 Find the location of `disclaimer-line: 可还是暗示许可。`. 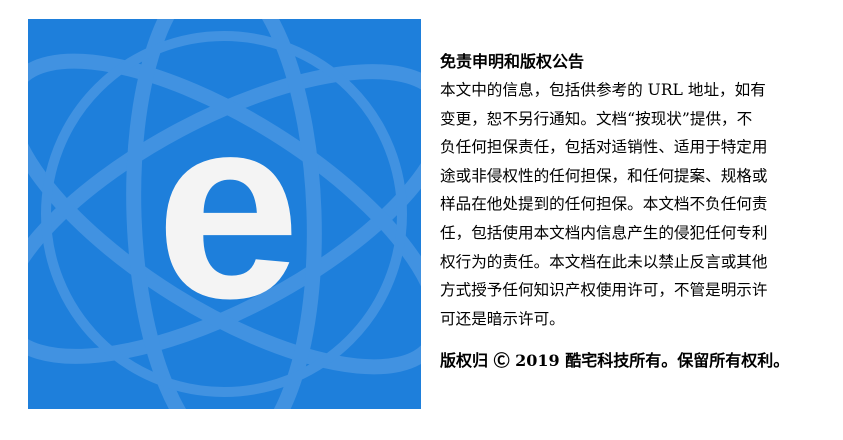

disclaimer-line: 可还是暗示许可。 is located at coordinates (502, 318).